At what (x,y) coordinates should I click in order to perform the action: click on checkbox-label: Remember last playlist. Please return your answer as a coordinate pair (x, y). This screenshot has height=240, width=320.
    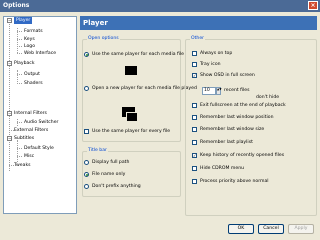
    Looking at the image, I should click on (226, 142).